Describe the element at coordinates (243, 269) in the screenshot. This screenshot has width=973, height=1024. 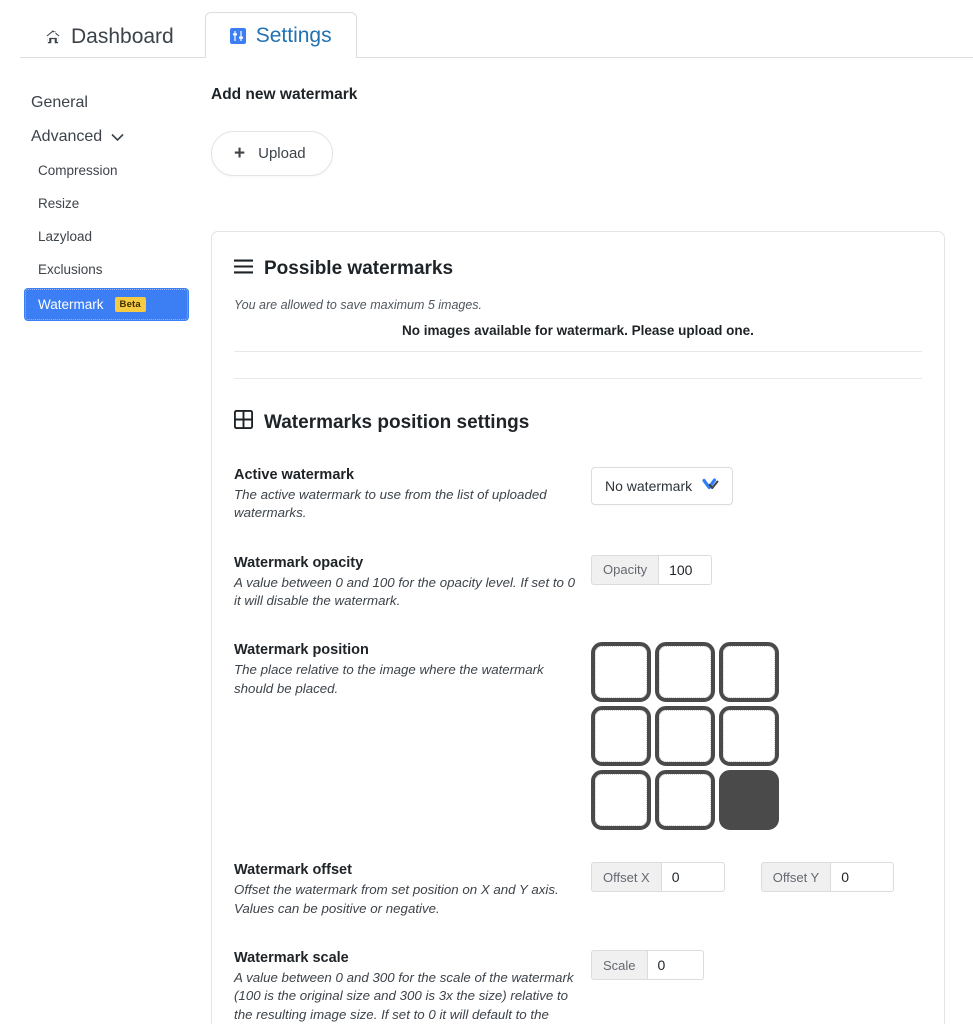
I see `hamburger-icon` at that location.